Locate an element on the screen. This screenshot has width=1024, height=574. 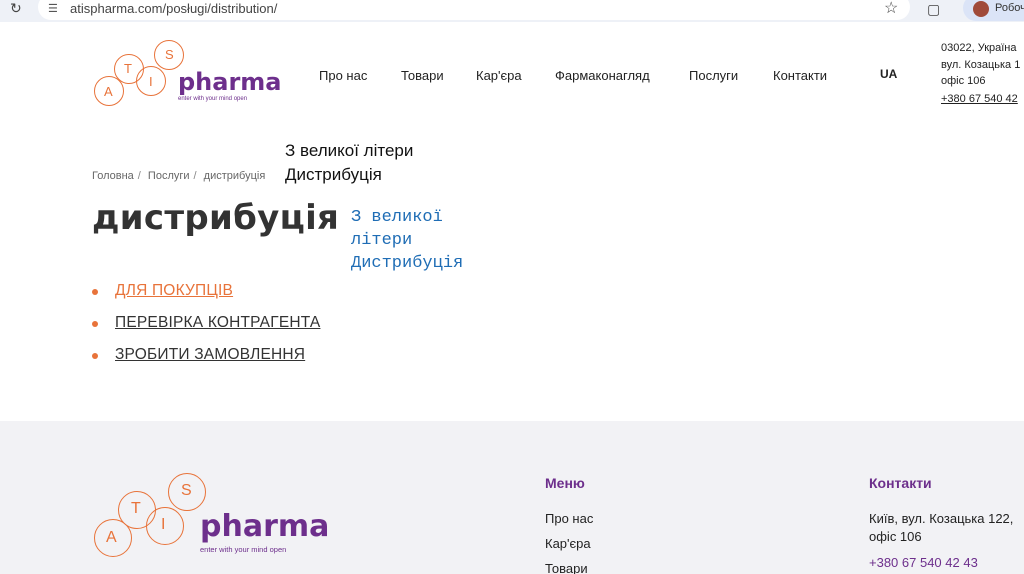
header-logo: A T I S pharma enter with your mind open is located at coordinates (187, 75).